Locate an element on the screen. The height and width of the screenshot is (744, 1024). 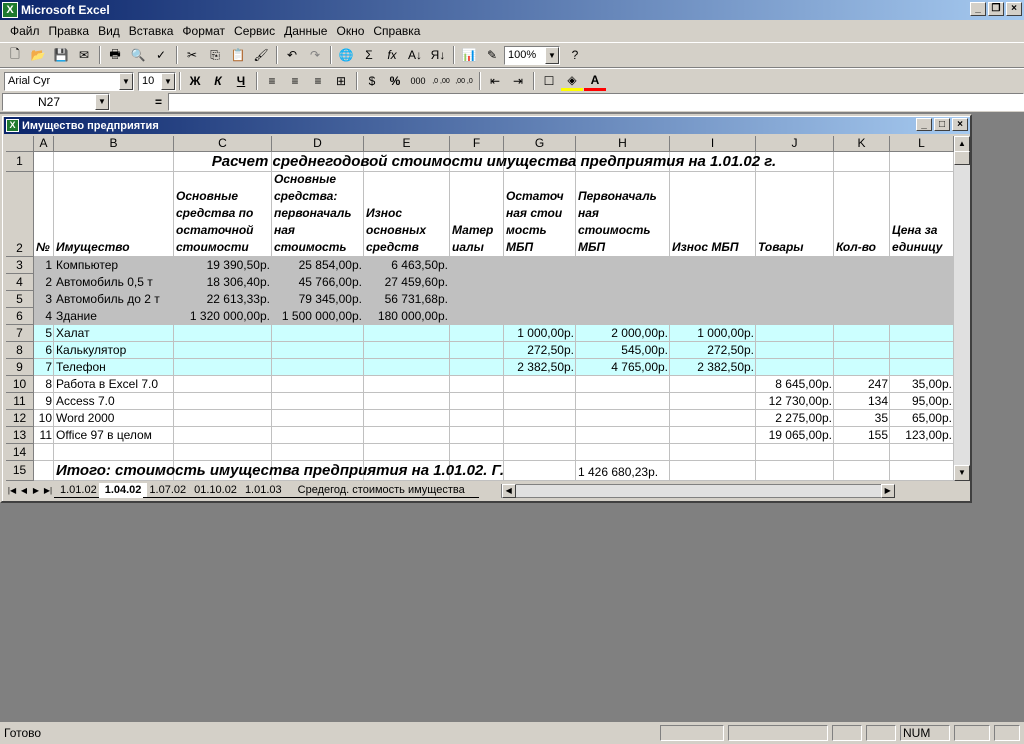
undo-icon: ↶ is located at coordinates (292, 55).